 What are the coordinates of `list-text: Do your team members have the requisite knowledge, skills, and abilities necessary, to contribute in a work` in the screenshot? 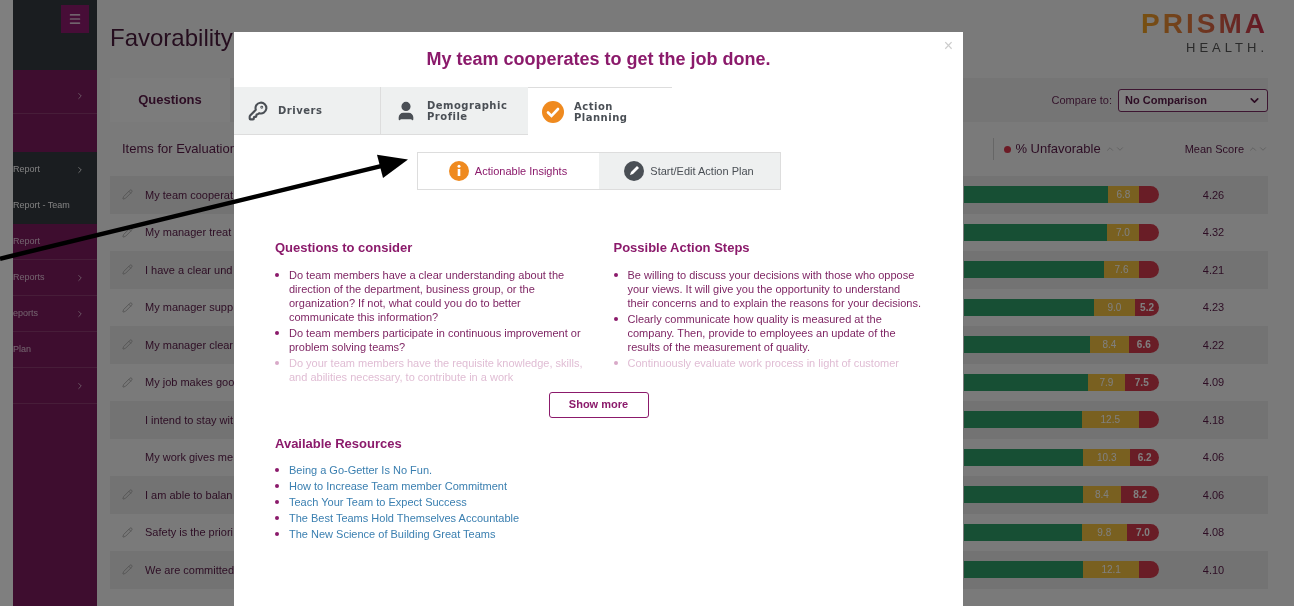 It's located at (436, 369).